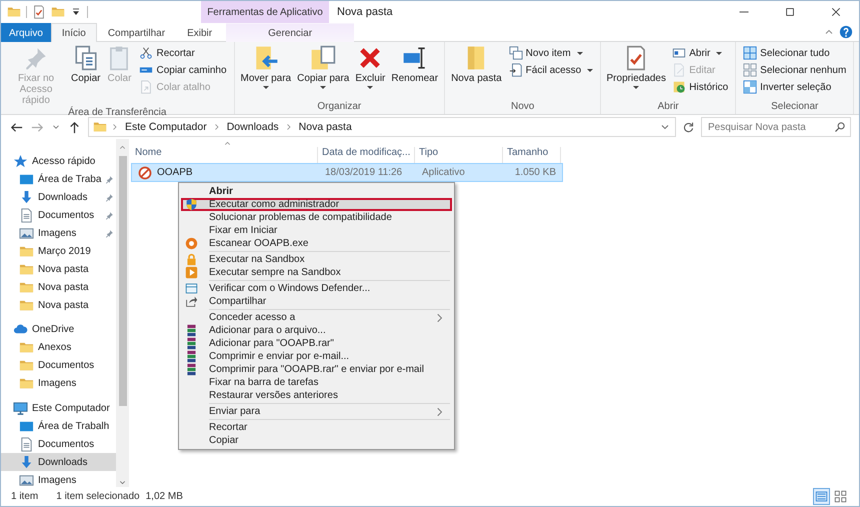 The width and height of the screenshot is (860, 507). I want to click on breadcrumb: Este Computador, so click(166, 127).